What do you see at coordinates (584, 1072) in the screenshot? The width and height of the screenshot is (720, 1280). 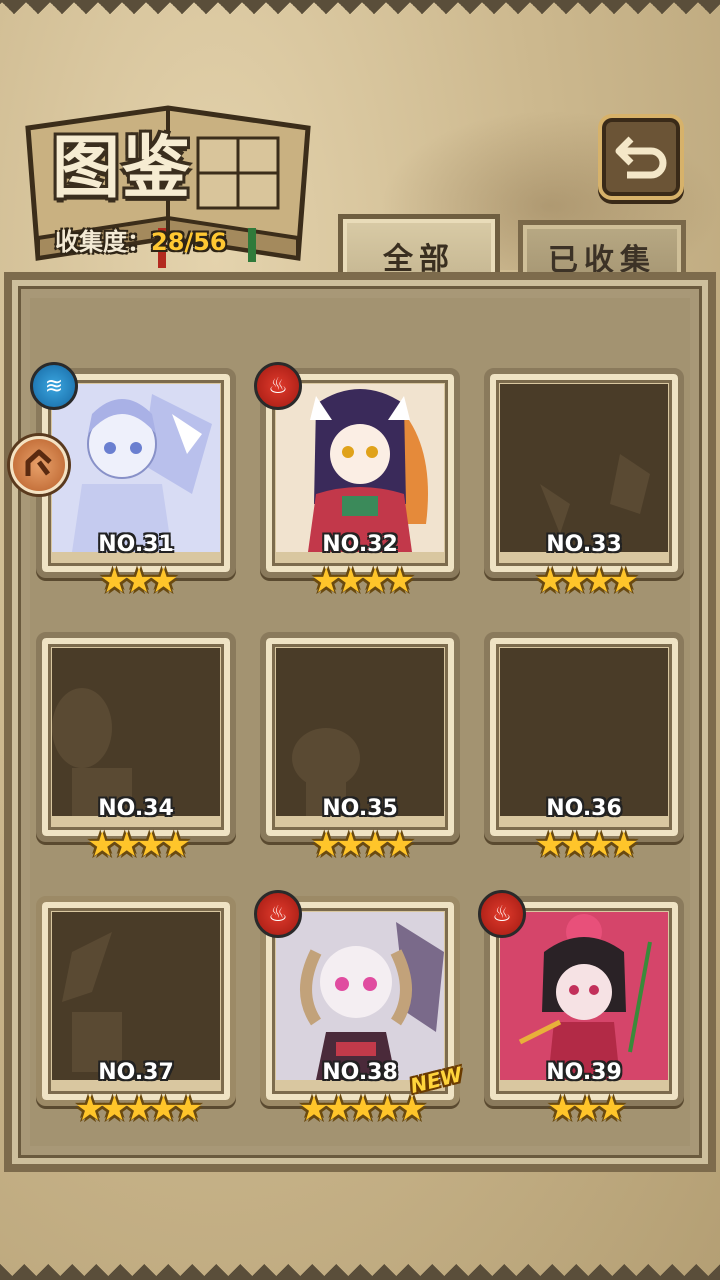 I see `card-number: NO.39` at bounding box center [584, 1072].